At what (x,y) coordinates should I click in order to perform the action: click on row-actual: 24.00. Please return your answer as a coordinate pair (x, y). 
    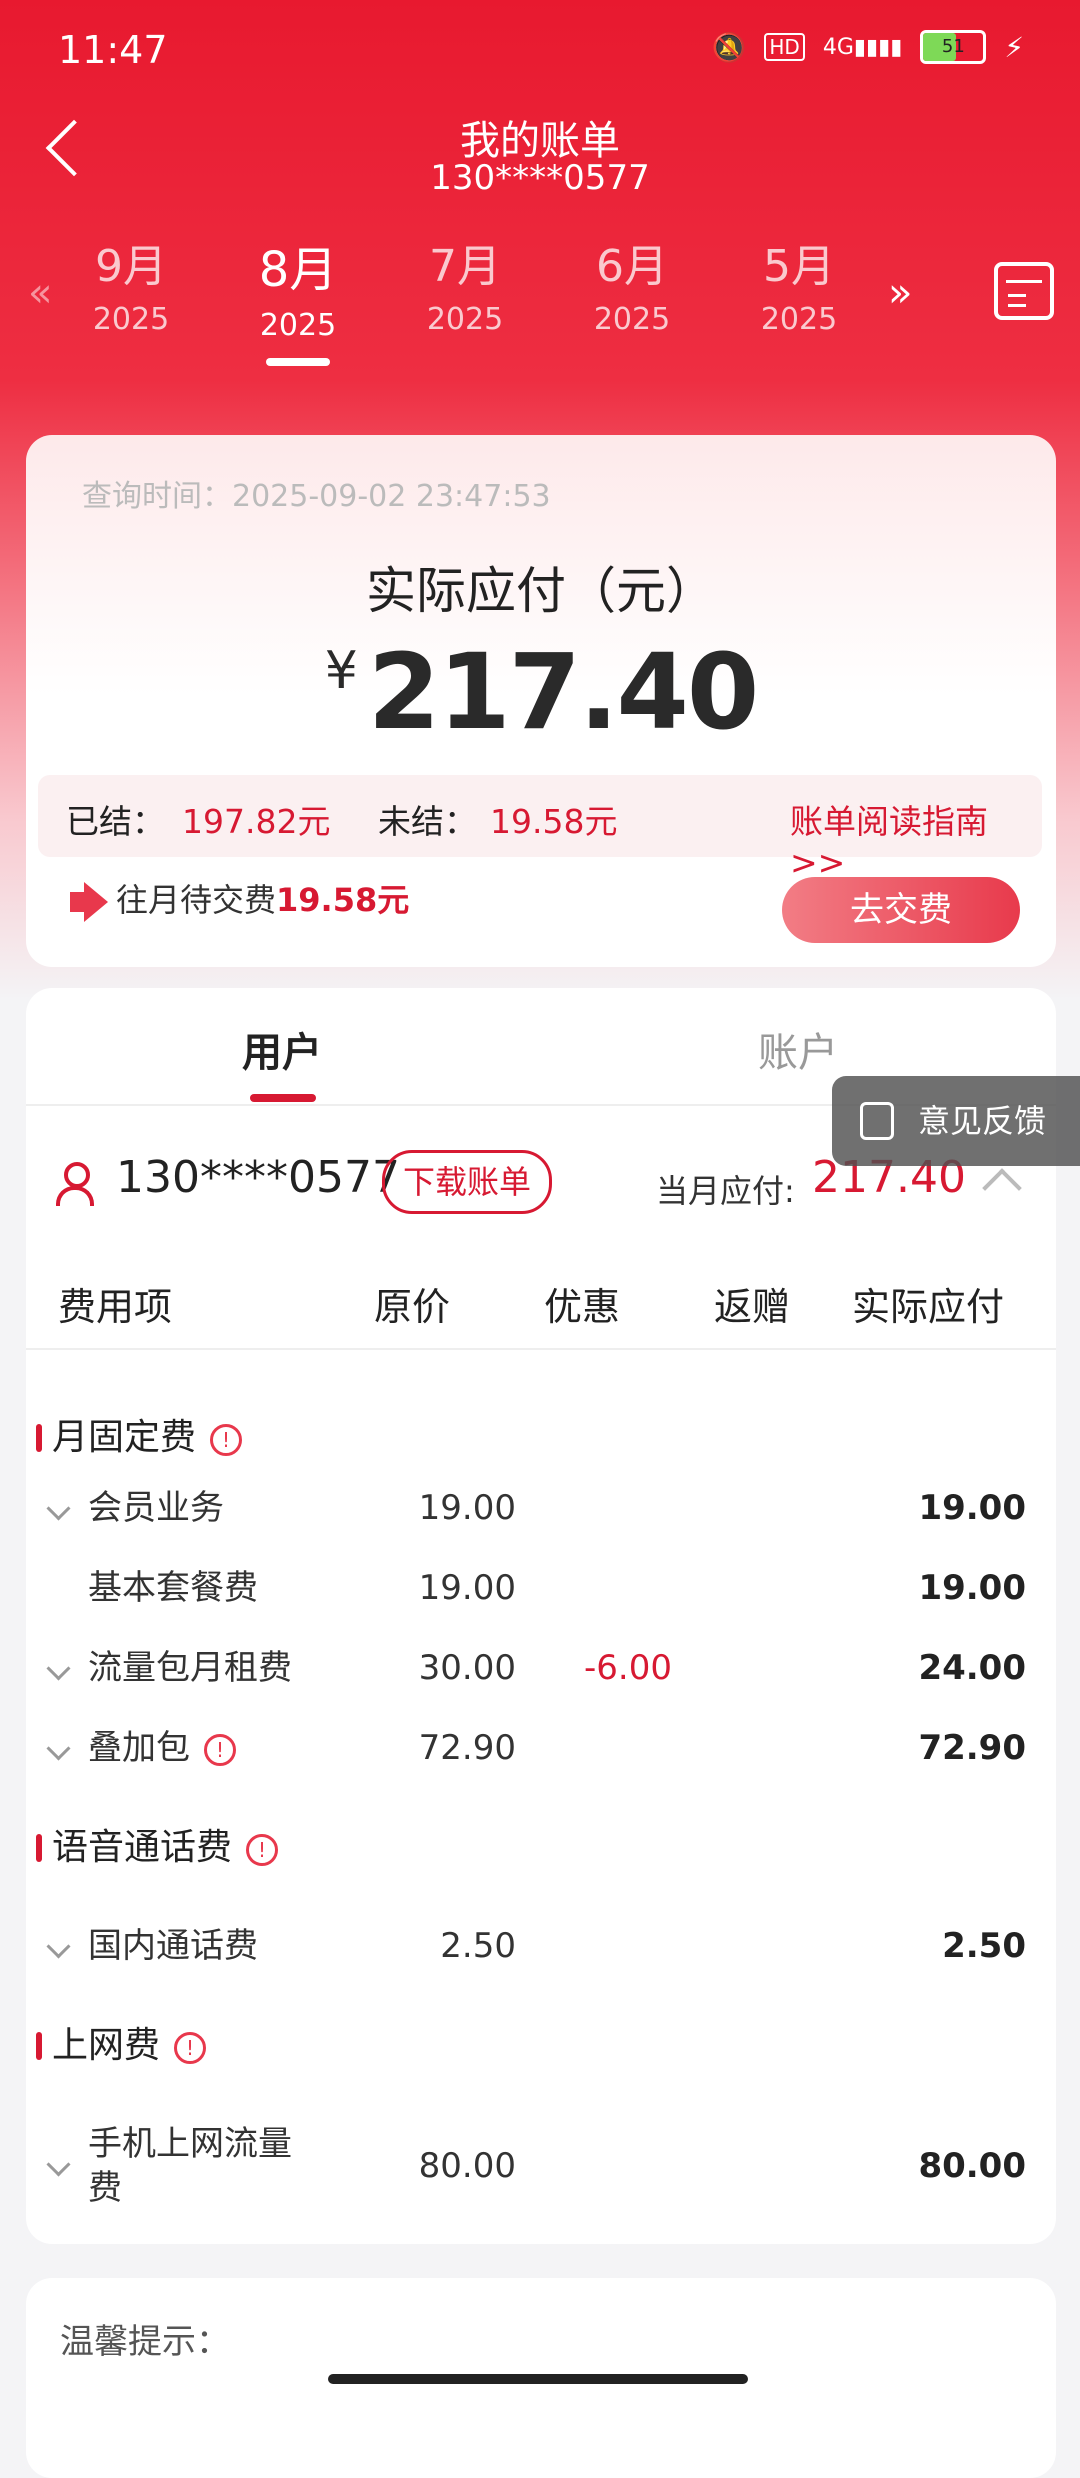
    Looking at the image, I should click on (972, 1668).